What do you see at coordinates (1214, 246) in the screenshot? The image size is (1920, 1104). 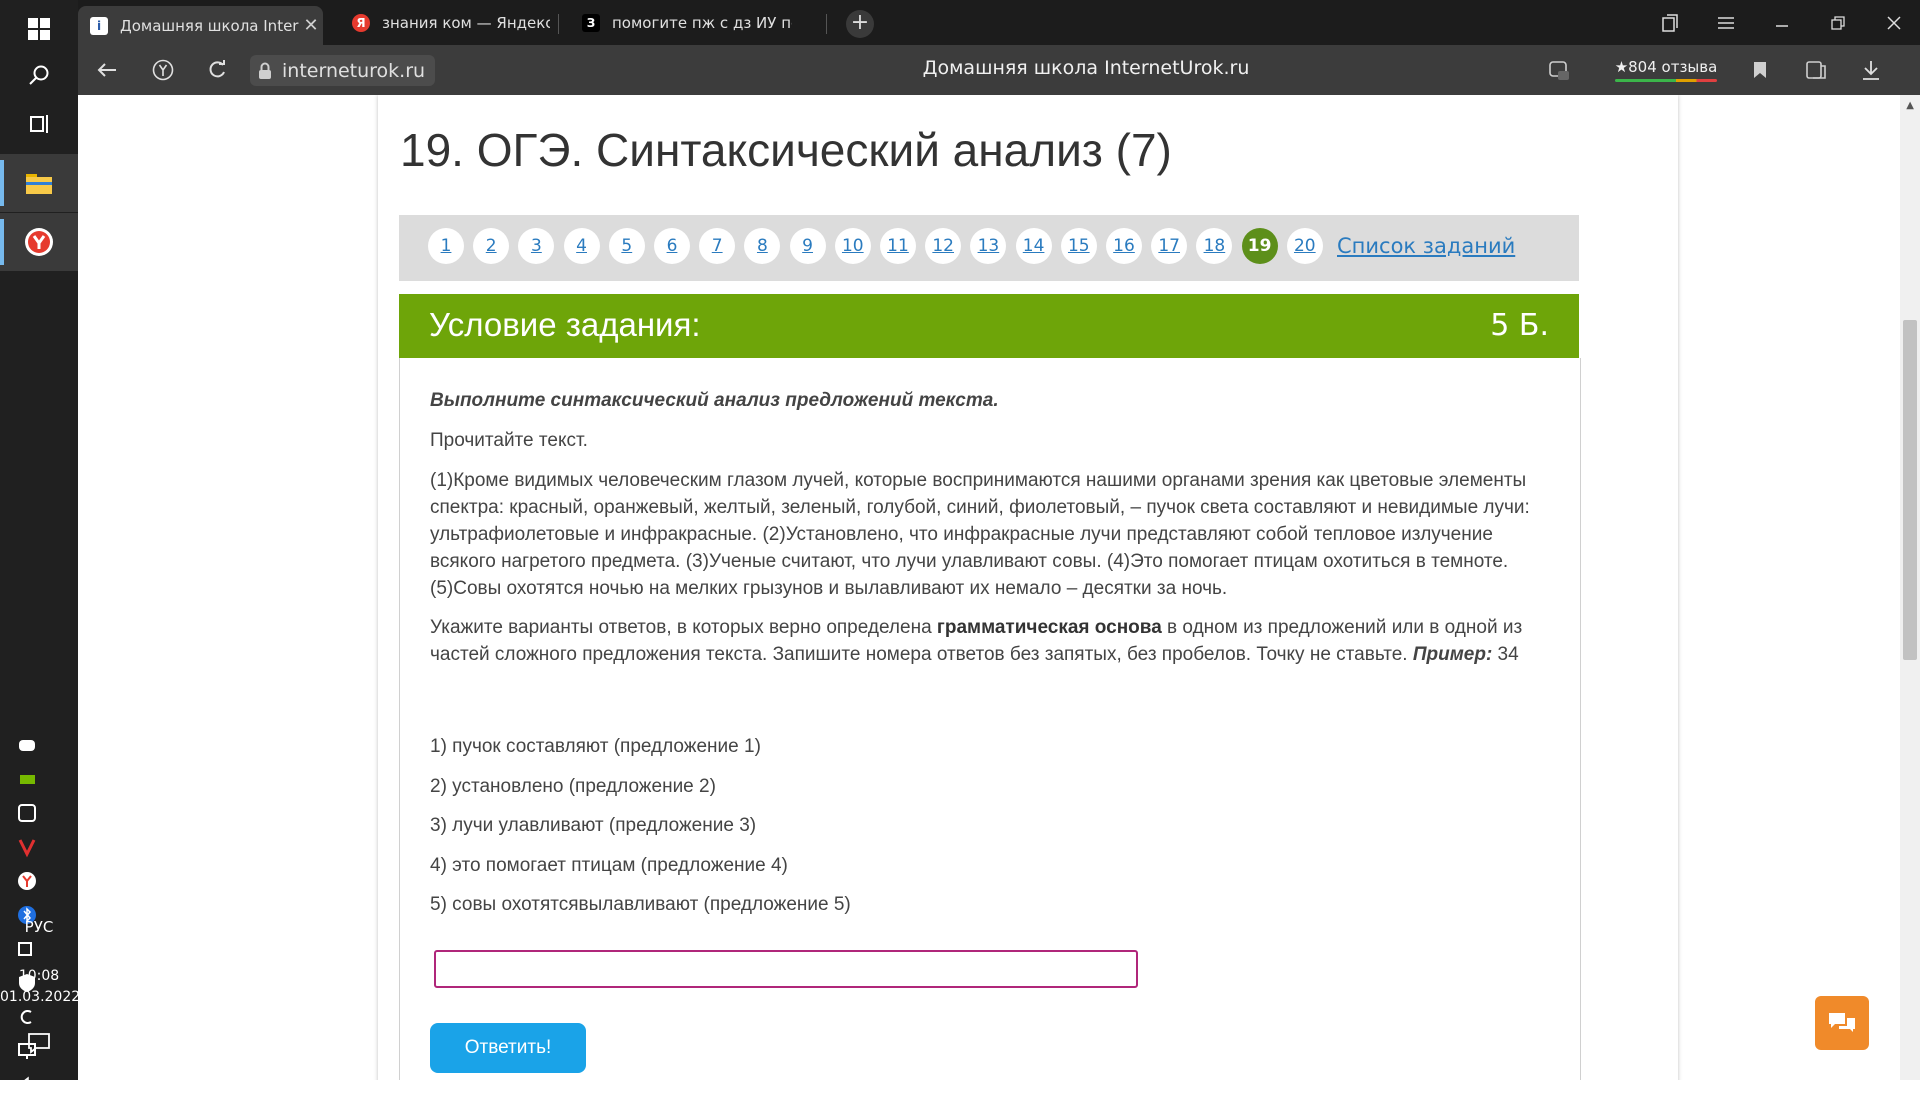 I see `task-number-18: 18` at bounding box center [1214, 246].